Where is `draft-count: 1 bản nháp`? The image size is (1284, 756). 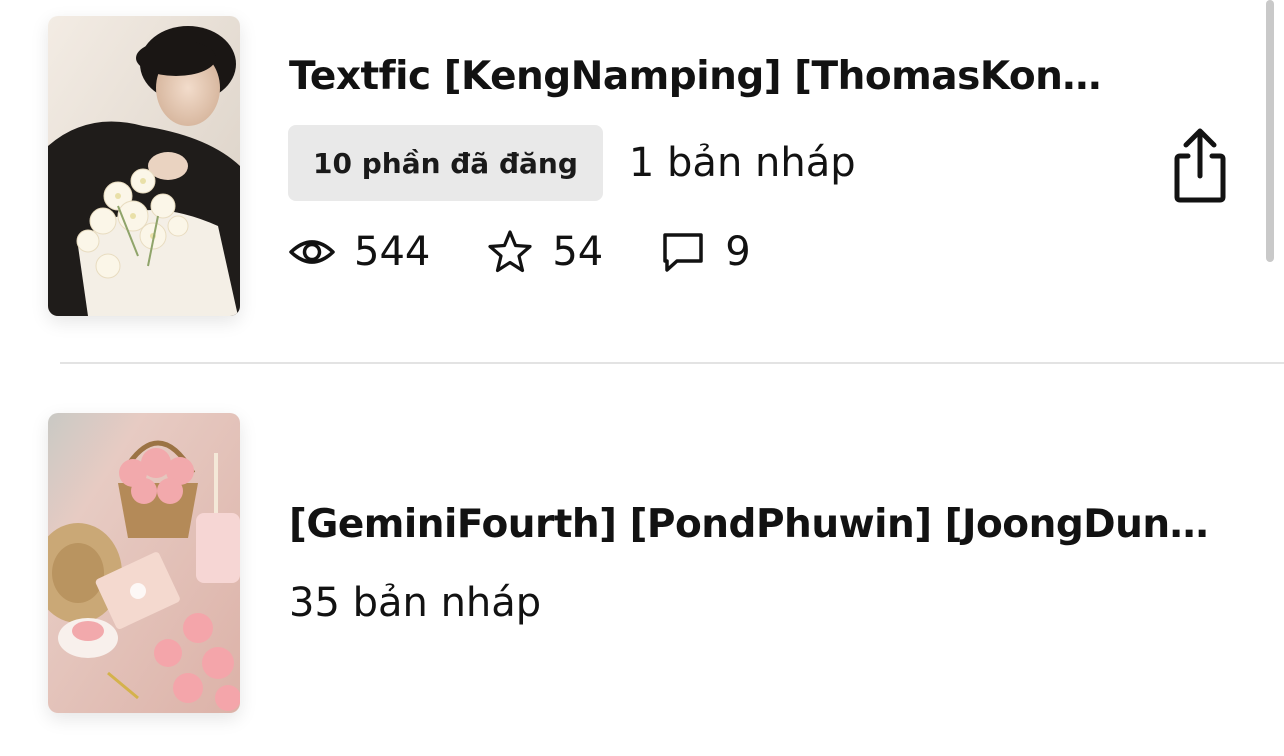
draft-count: 1 bản nháp is located at coordinates (742, 163).